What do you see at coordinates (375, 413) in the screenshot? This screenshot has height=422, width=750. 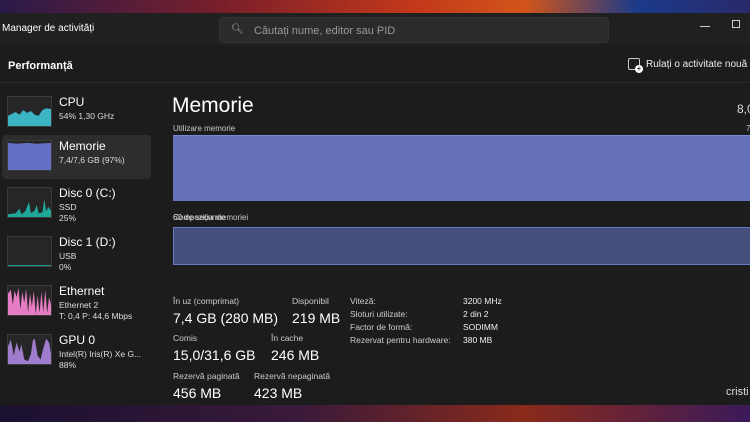 I see `wallpaper` at bounding box center [375, 413].